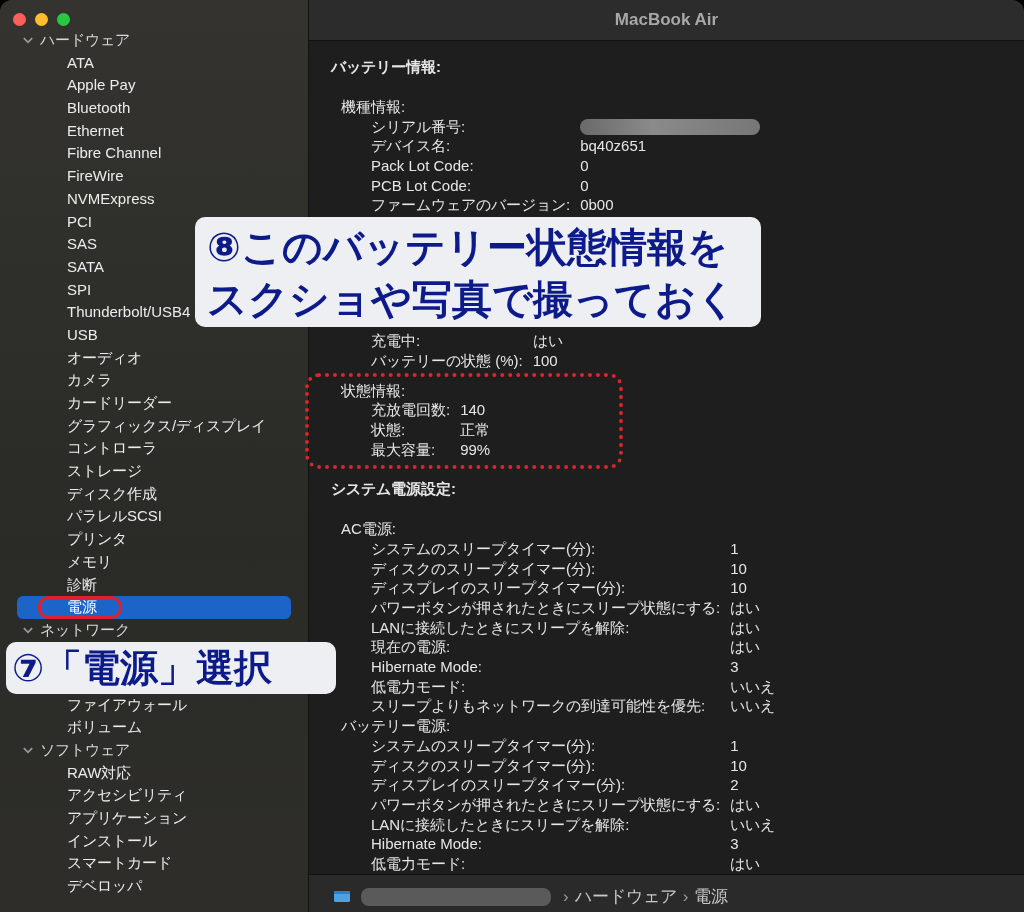  Describe the element at coordinates (97, 539) in the screenshot. I see `sidebar-item: プリンタ` at that location.